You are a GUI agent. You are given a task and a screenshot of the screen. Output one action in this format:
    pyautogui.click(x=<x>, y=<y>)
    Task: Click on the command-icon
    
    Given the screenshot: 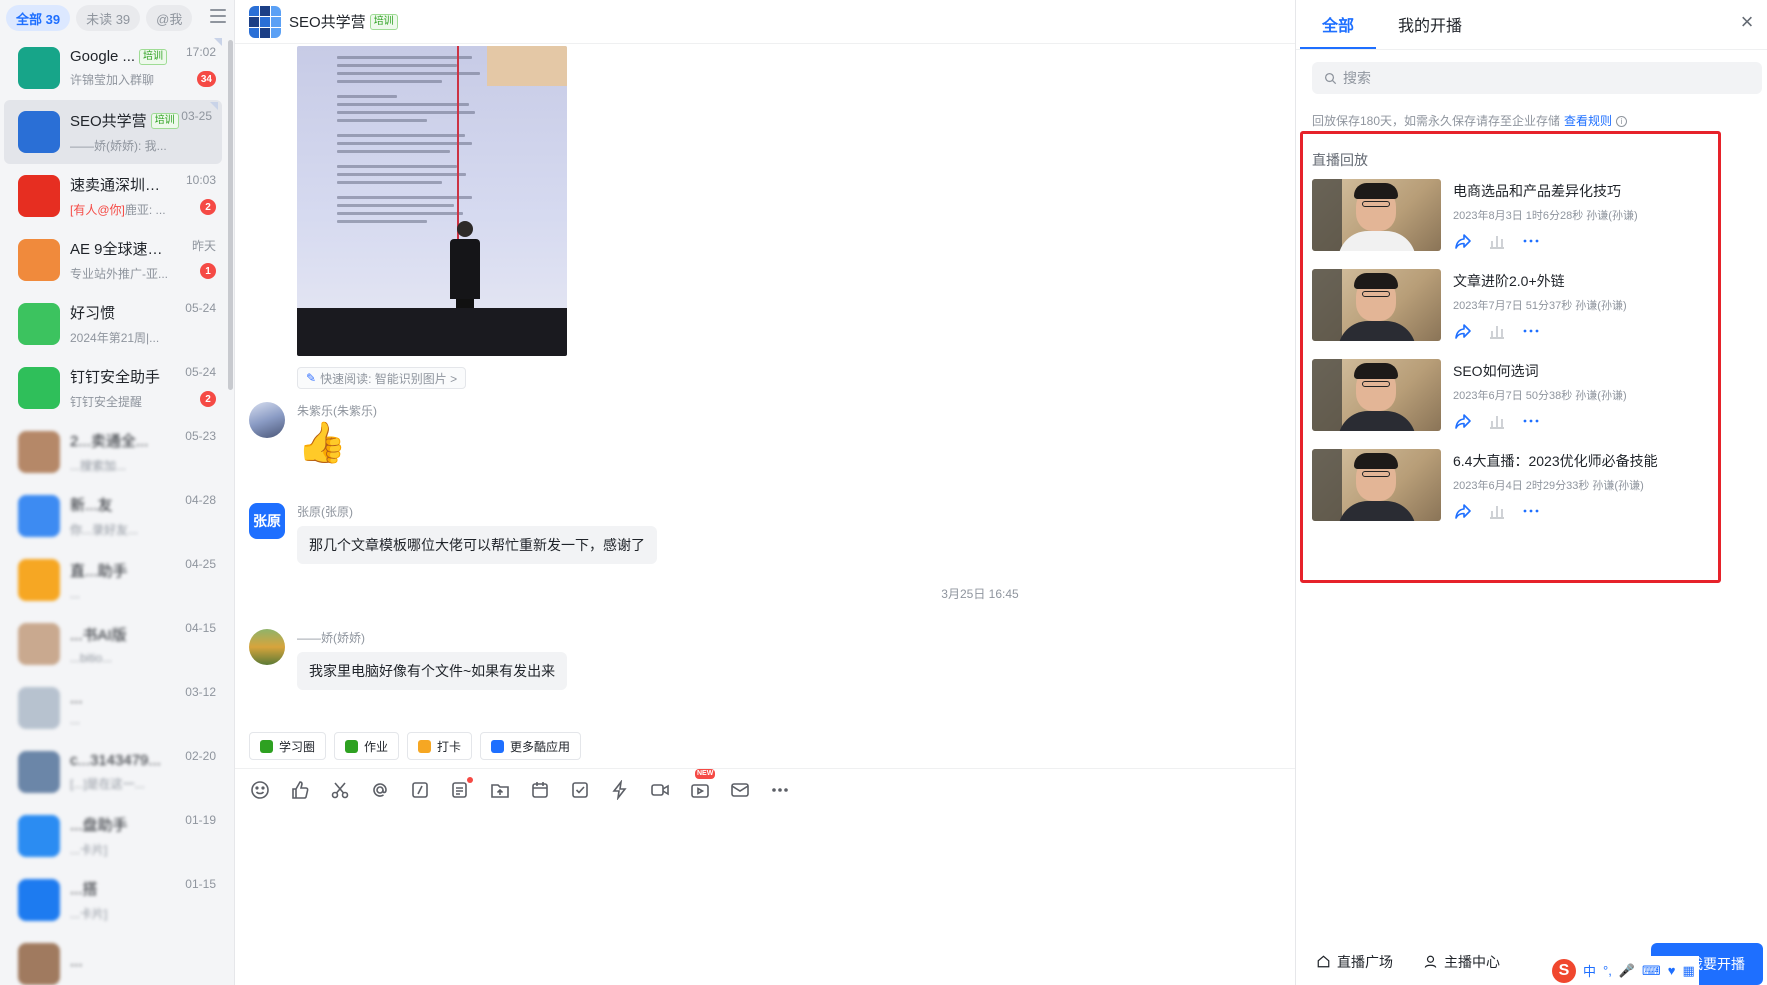 What is the action you would take?
    pyautogui.click(x=420, y=790)
    